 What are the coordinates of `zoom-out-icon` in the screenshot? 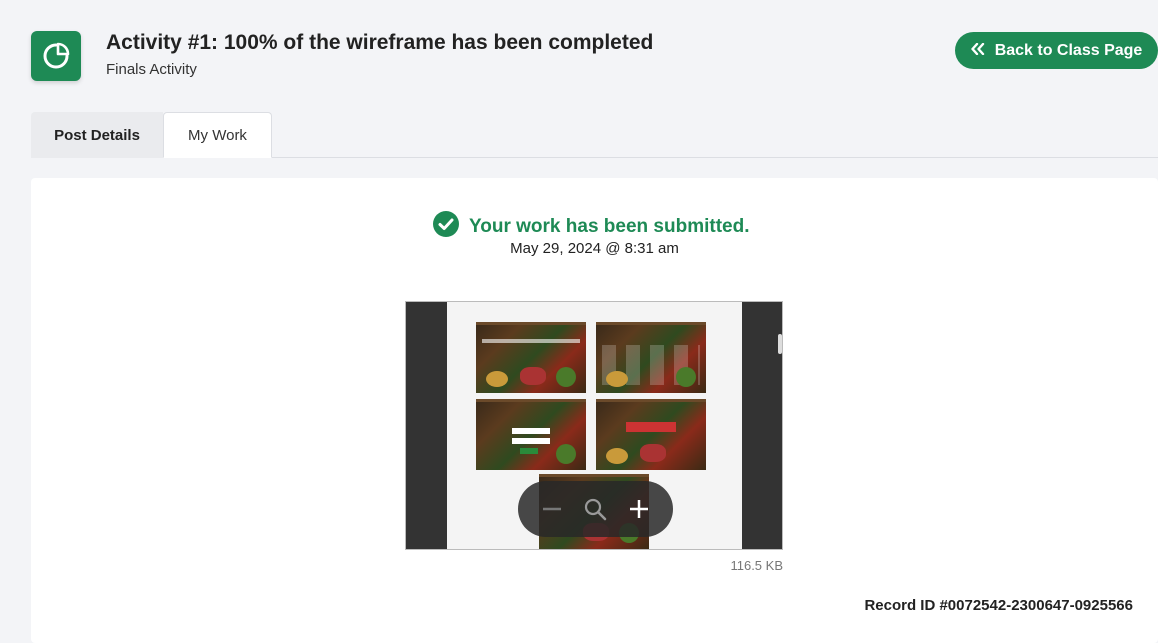 It's located at (552, 509).